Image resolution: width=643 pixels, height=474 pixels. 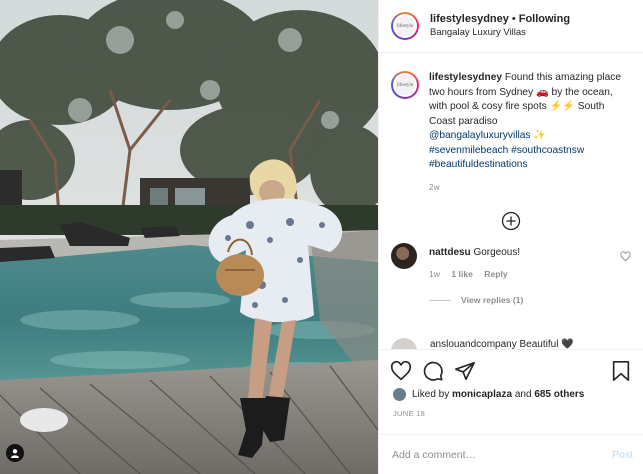 What do you see at coordinates (497, 252) in the screenshot?
I see `comment-text: Gorgeous!` at bounding box center [497, 252].